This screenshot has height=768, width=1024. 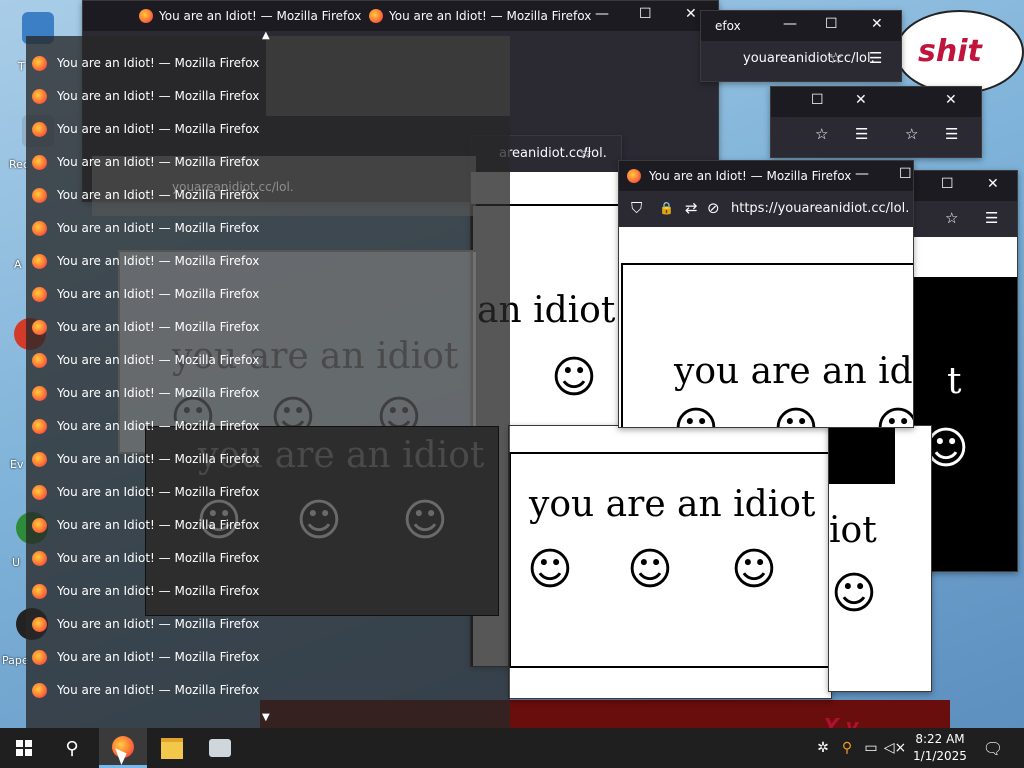 I want to click on url-text: https://youareanidiot.cc/lol., so click(x=820, y=208).